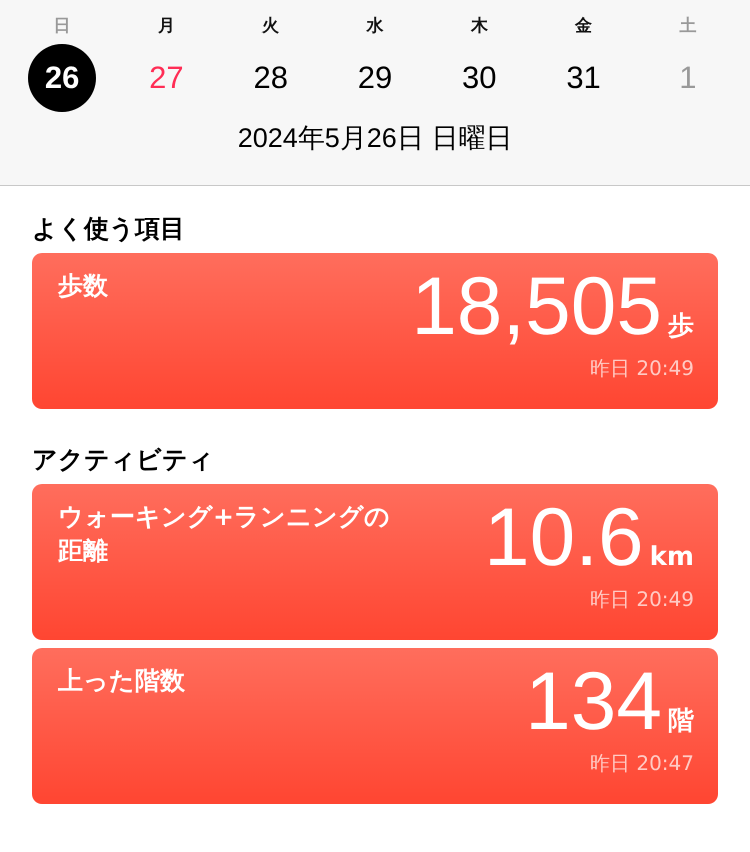 The image size is (750, 852). What do you see at coordinates (270, 78) in the screenshot?
I see `day-number: 28` at bounding box center [270, 78].